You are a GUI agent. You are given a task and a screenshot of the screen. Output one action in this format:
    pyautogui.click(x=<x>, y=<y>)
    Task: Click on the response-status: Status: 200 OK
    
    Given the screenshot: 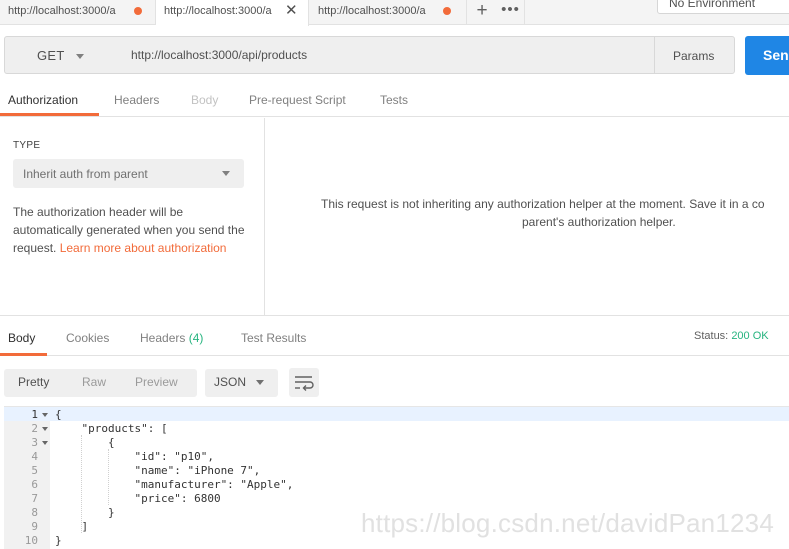 What is the action you would take?
    pyautogui.click(x=731, y=336)
    